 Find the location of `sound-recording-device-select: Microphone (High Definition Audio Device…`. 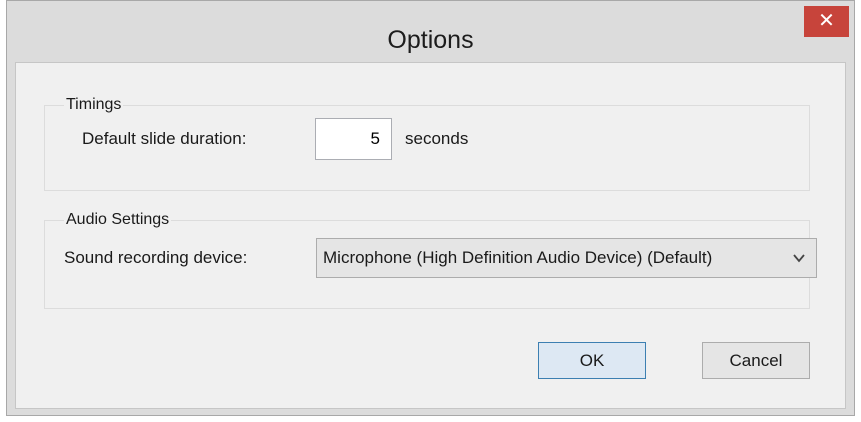

sound-recording-device-select: Microphone (High Definition Audio Device… is located at coordinates (566, 258).